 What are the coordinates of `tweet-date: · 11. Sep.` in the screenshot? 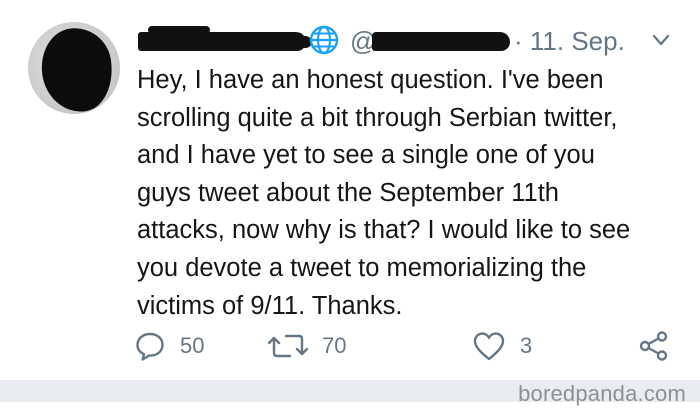 It's located at (569, 41).